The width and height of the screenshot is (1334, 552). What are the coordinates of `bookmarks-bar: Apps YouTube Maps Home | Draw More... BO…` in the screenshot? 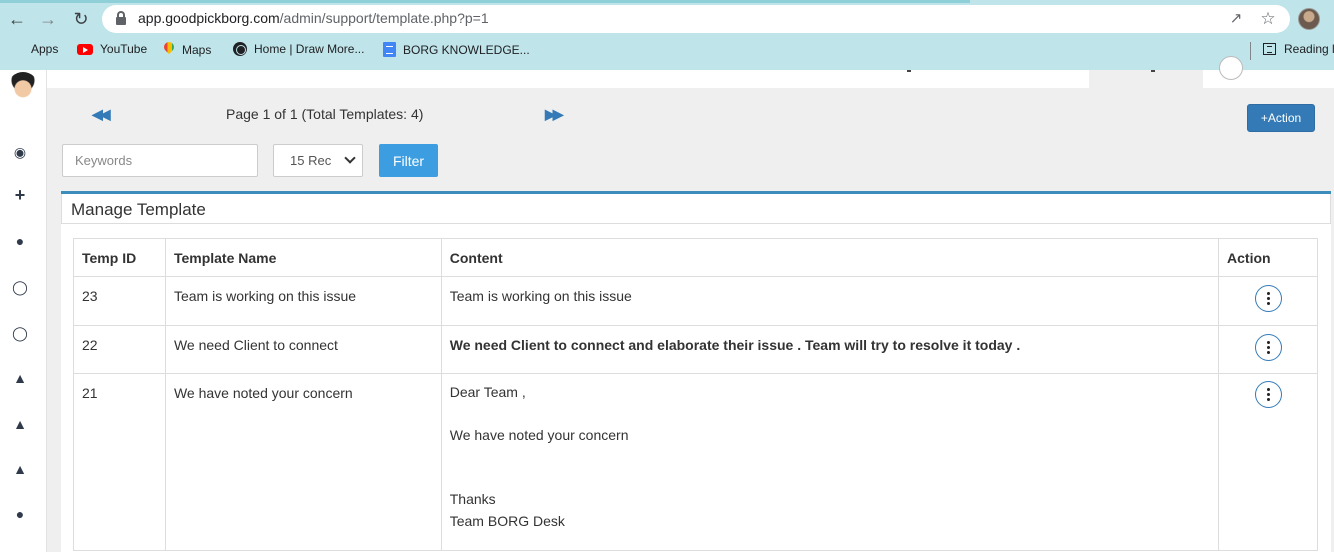 It's located at (667, 51).